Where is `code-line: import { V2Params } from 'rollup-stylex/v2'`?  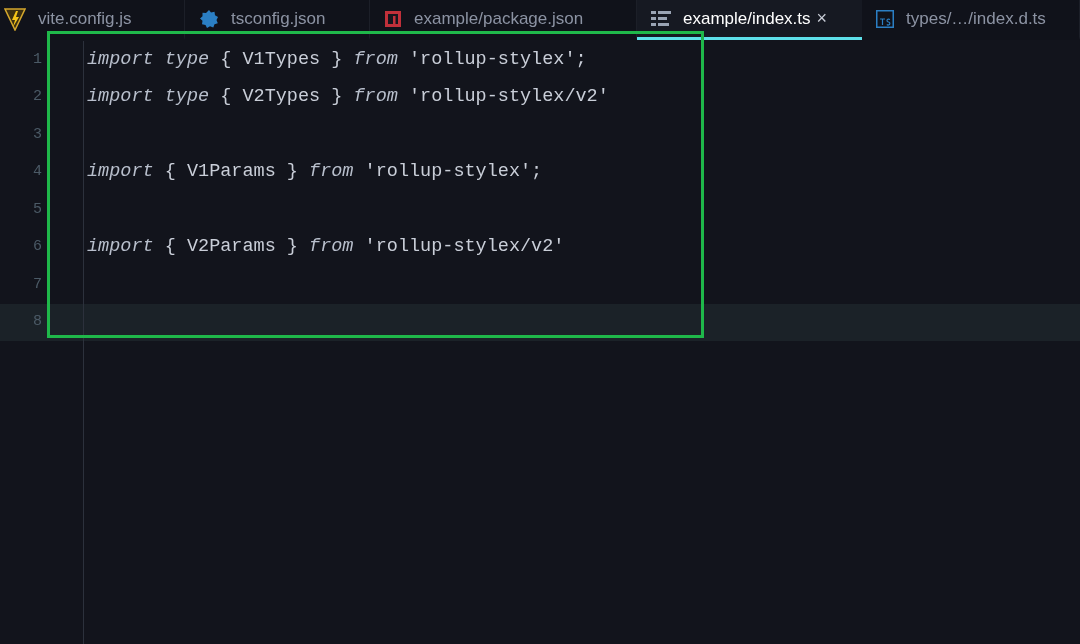
code-line: import { V2Params } from 'rollup-stylex/v2' is located at coordinates (325, 247).